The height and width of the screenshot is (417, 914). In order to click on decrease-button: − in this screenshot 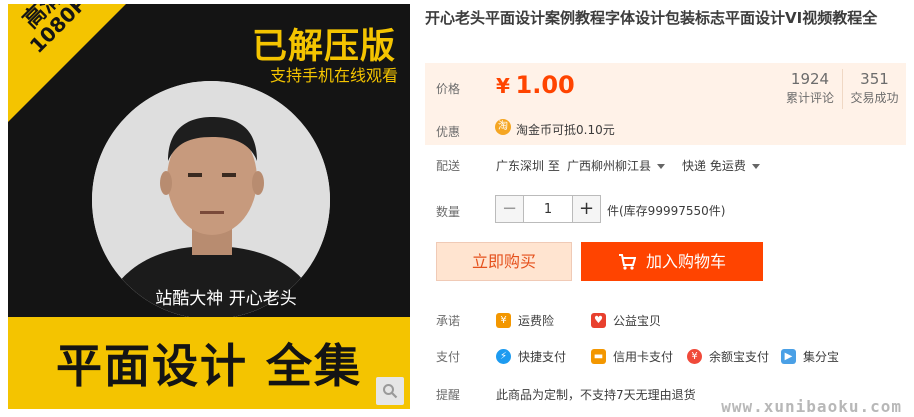, I will do `click(509, 209)`.